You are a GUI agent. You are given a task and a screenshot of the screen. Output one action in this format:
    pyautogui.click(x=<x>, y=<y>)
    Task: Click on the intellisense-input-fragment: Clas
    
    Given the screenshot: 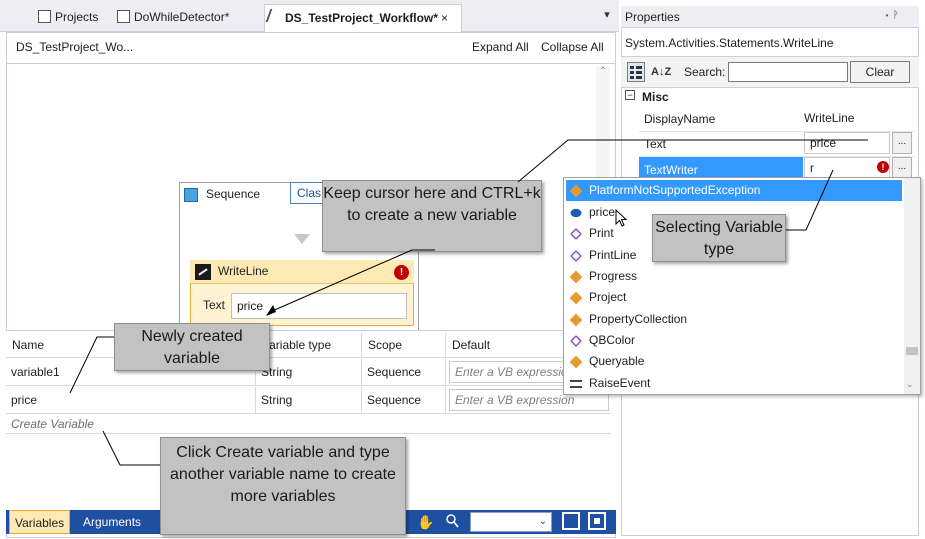 What is the action you would take?
    pyautogui.click(x=308, y=193)
    